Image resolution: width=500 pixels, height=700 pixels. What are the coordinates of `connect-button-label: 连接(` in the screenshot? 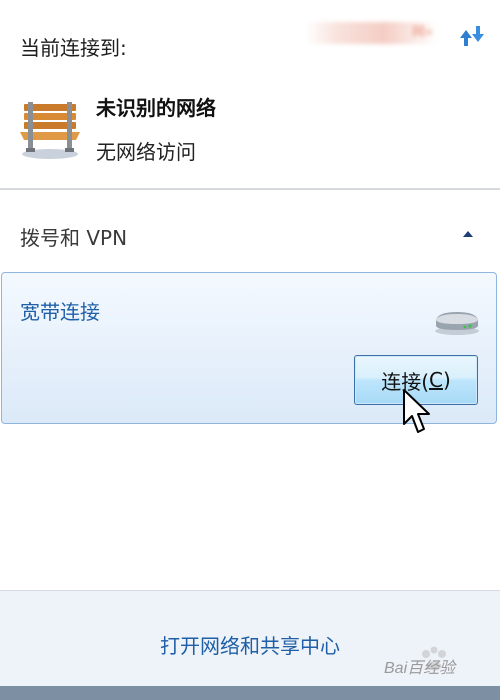 It's located at (405, 381).